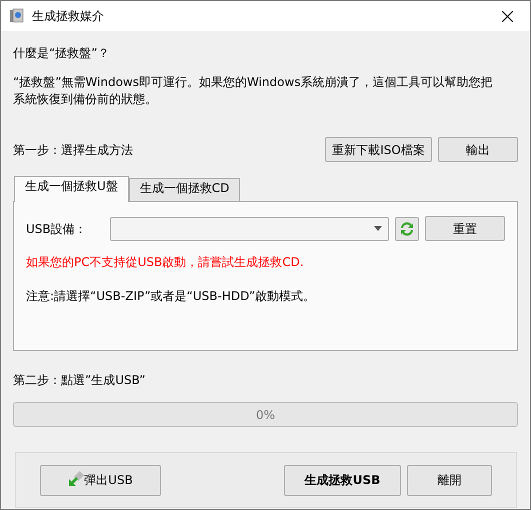 The height and width of the screenshot is (510, 531). What do you see at coordinates (61, 53) in the screenshot?
I see `question-heading: 什麼是“拯救盤”？` at bounding box center [61, 53].